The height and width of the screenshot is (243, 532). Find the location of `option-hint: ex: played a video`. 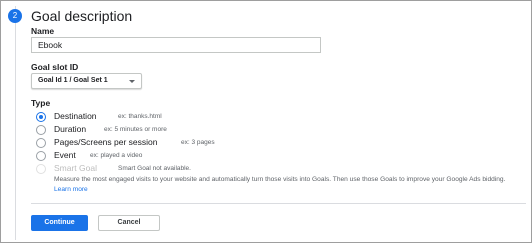

option-hint: ex: played a video is located at coordinates (116, 155).